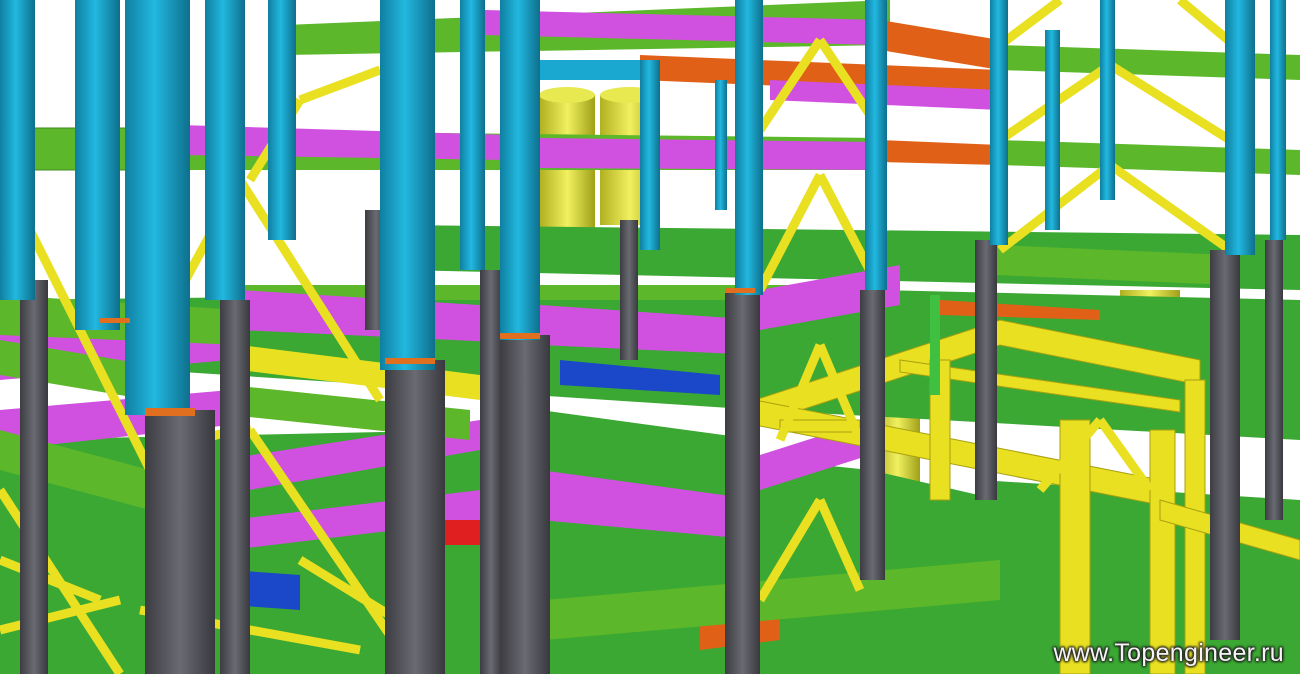 Image resolution: width=1300 pixels, height=674 pixels. What do you see at coordinates (935, 345) in the screenshot?
I see `green-posts` at bounding box center [935, 345].